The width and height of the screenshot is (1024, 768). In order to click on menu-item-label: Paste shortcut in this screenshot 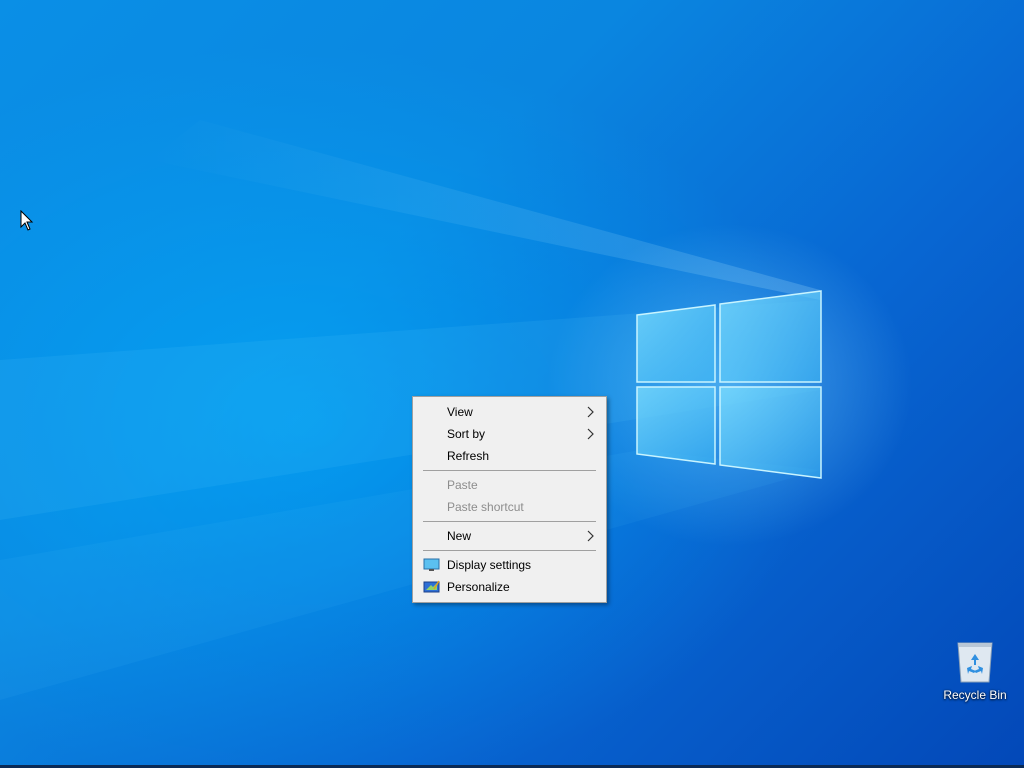, I will do `click(485, 507)`.